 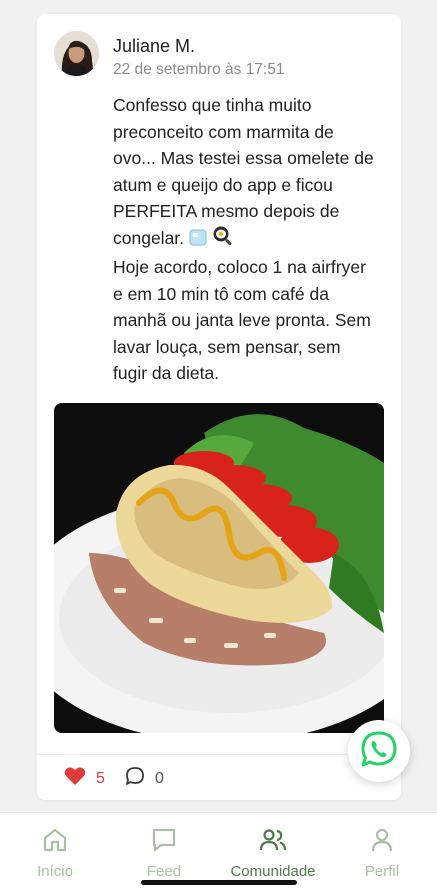 I want to click on post-text-line: congelar., so click(x=149, y=237).